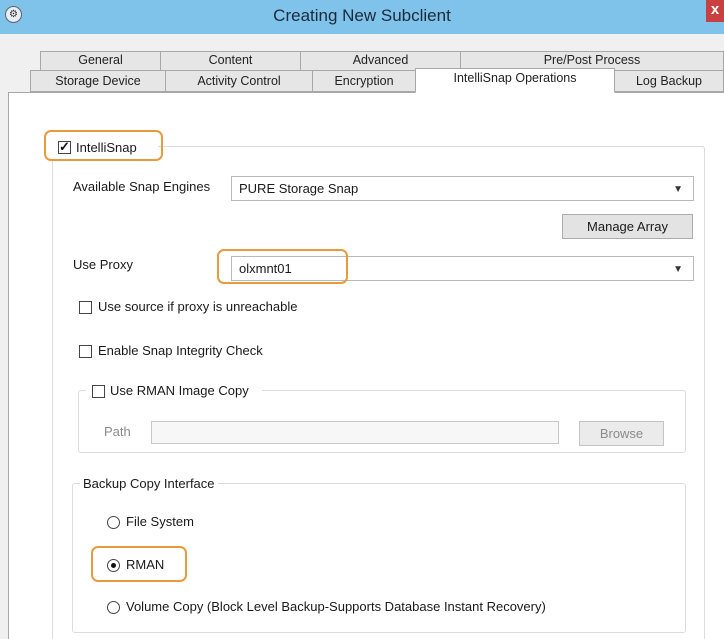  I want to click on highlight-proxy, so click(282, 266).